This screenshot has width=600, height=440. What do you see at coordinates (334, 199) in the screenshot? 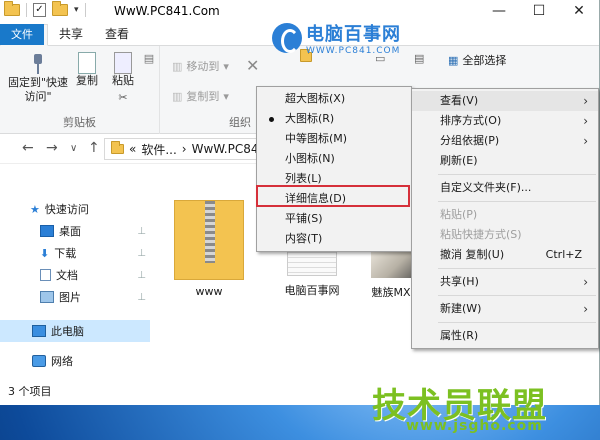
I see `menu-item-details: 详细信息(D)` at bounding box center [334, 199].